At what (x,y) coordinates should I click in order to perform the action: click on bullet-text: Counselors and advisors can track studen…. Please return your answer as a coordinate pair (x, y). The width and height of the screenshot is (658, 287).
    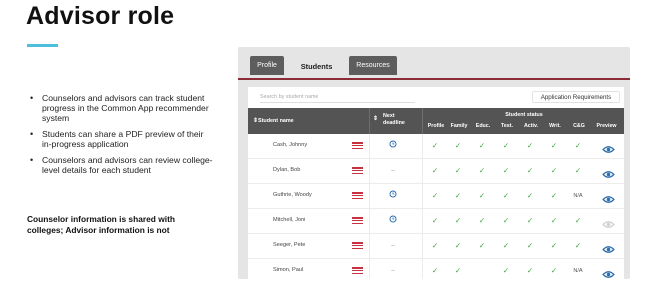
    Looking at the image, I should click on (125, 108).